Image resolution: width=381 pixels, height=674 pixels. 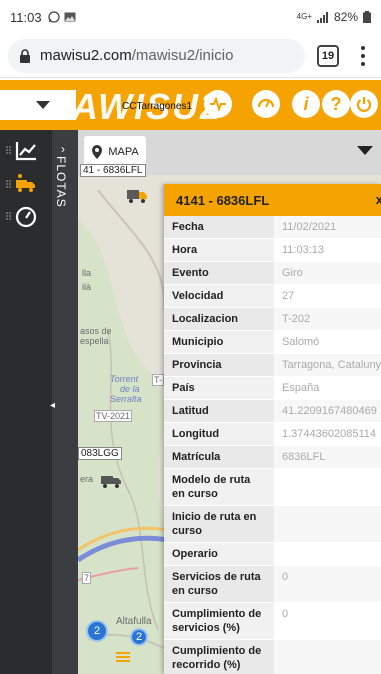 I want to click on chevron-down-icon, so click(x=43, y=105).